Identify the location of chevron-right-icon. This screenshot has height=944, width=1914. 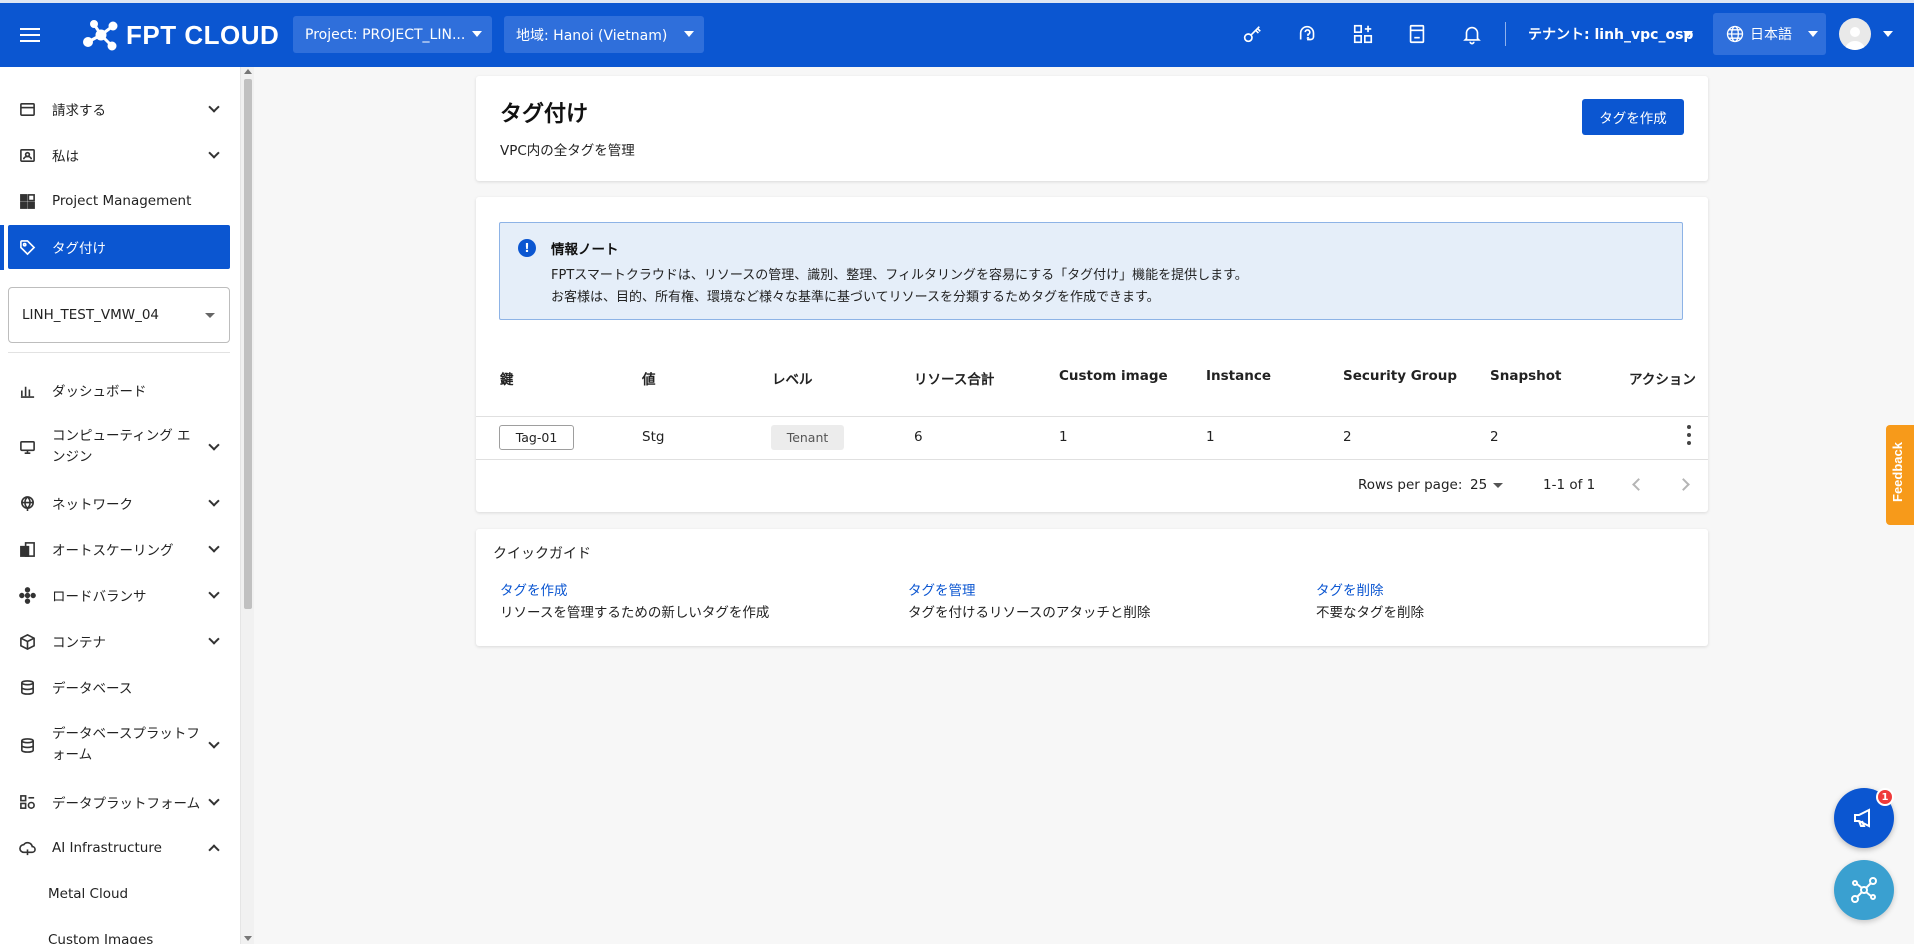
(1683, 484).